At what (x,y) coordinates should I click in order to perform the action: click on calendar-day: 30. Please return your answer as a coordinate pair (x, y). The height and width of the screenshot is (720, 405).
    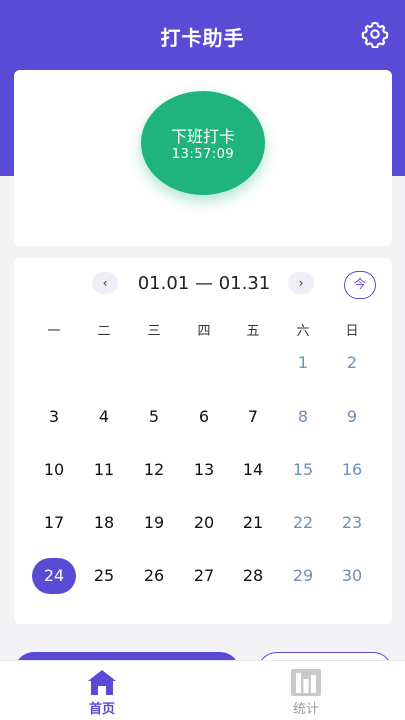
    Looking at the image, I should click on (352, 576).